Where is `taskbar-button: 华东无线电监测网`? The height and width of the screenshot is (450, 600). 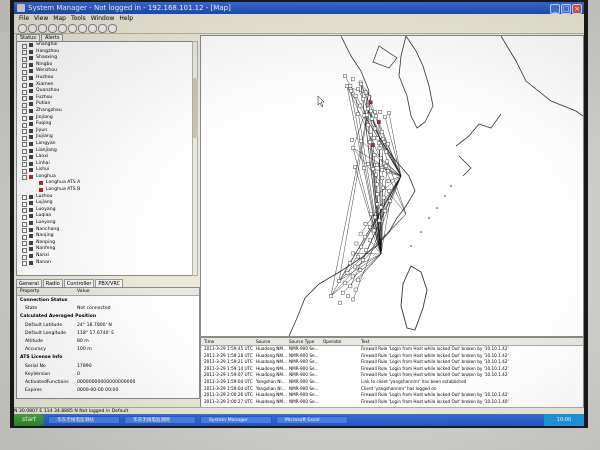
taskbar-button: 华东无线电监测网 is located at coordinates (160, 420).